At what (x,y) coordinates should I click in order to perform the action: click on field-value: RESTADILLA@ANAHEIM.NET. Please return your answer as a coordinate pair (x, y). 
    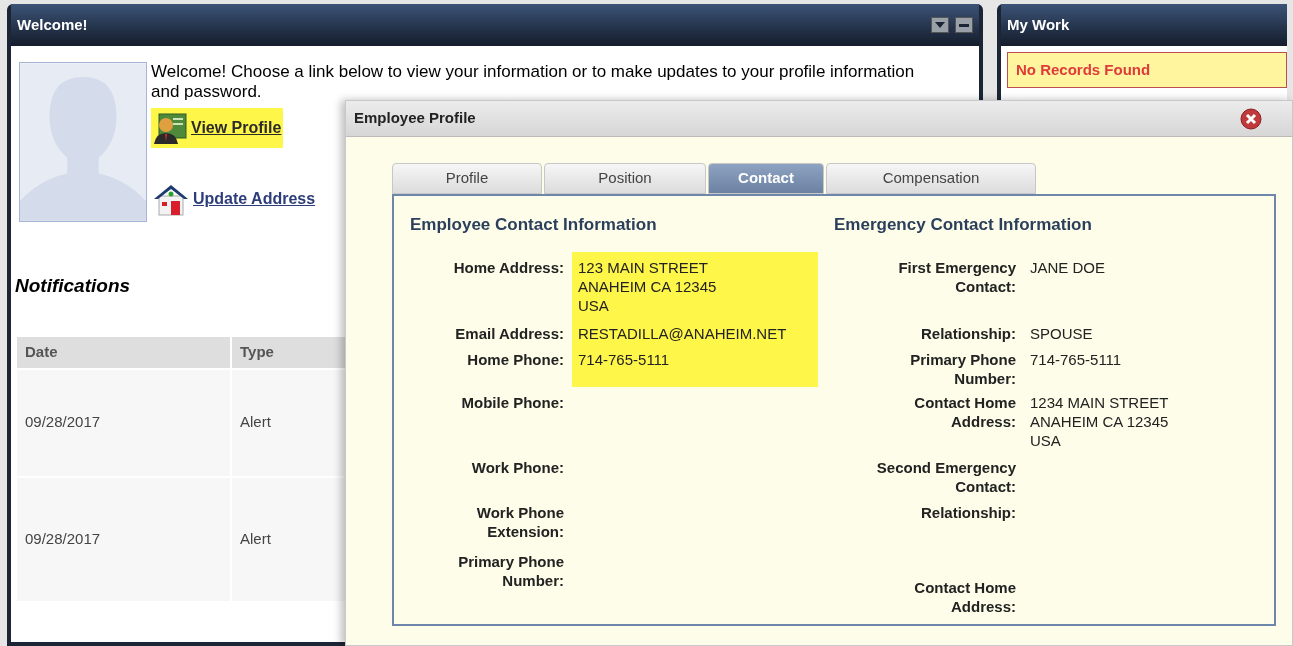
    Looking at the image, I should click on (683, 333).